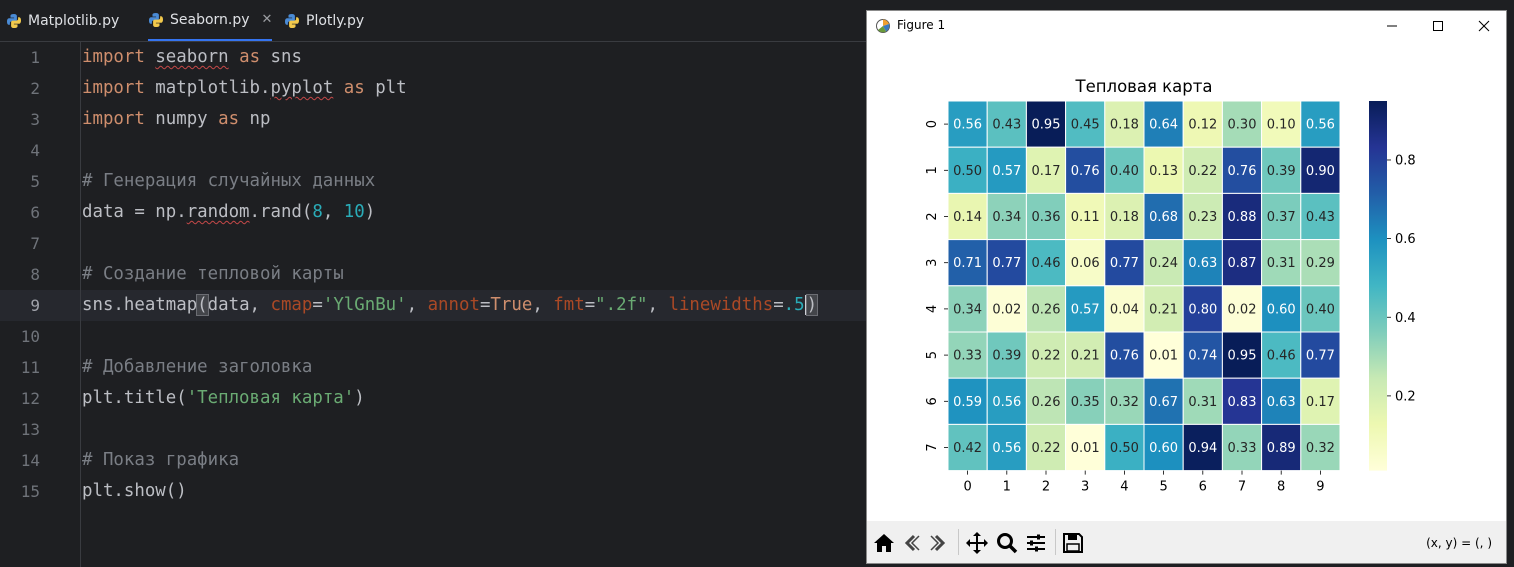  What do you see at coordinates (228, 212) in the screenshot?
I see `code-line: data = np.random.rand(8, 10)` at bounding box center [228, 212].